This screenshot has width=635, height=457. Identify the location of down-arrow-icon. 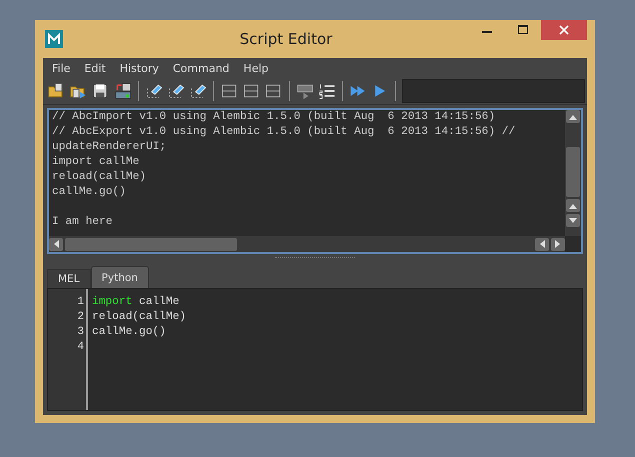
(573, 221).